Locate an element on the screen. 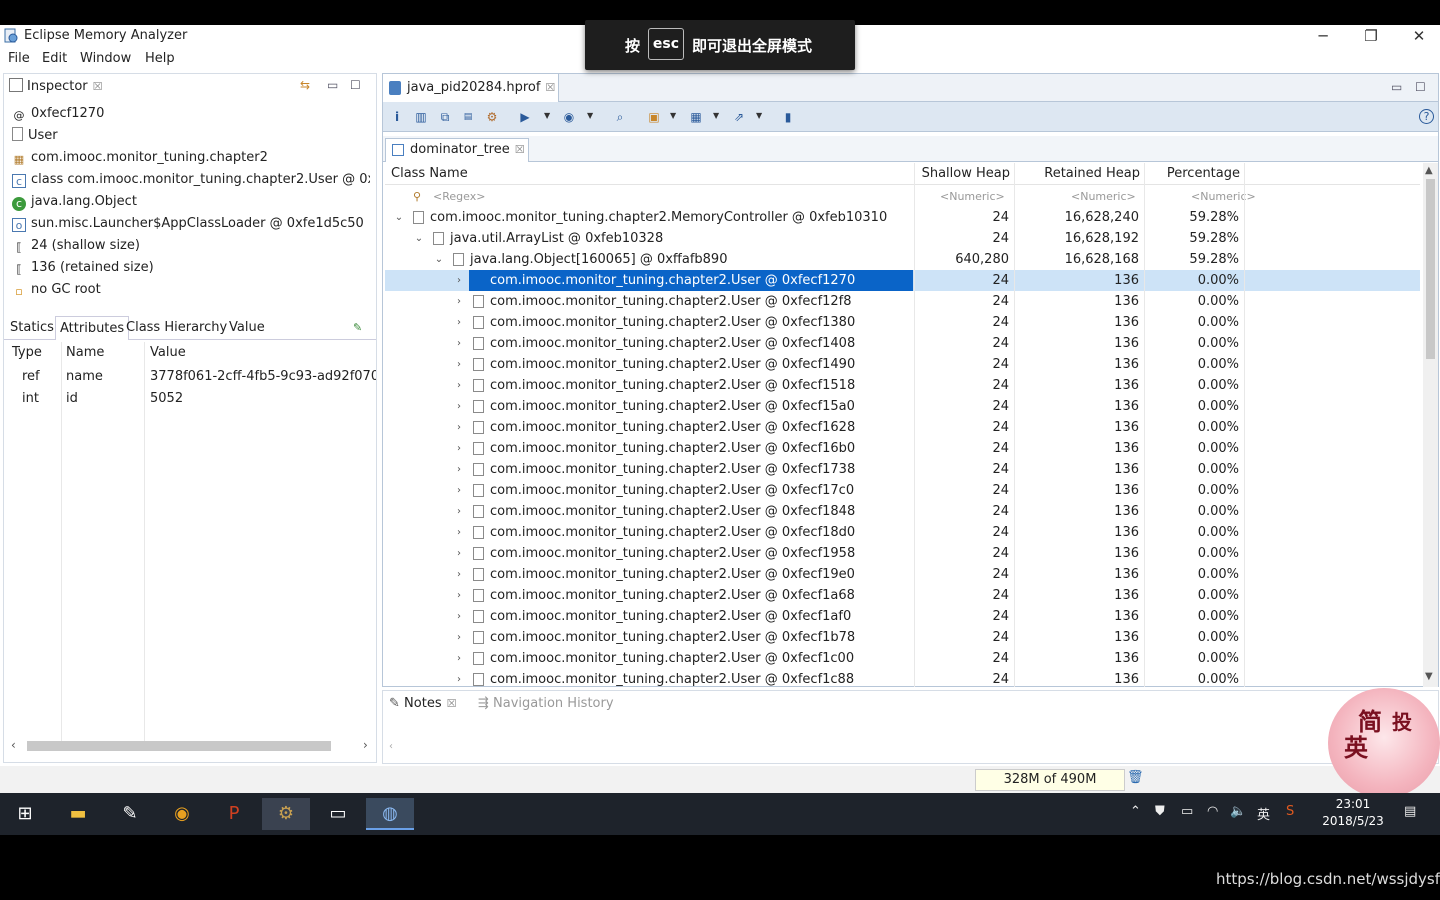 The height and width of the screenshot is (900, 1440). minimize-editor-icon: ▭ is located at coordinates (1396, 87).